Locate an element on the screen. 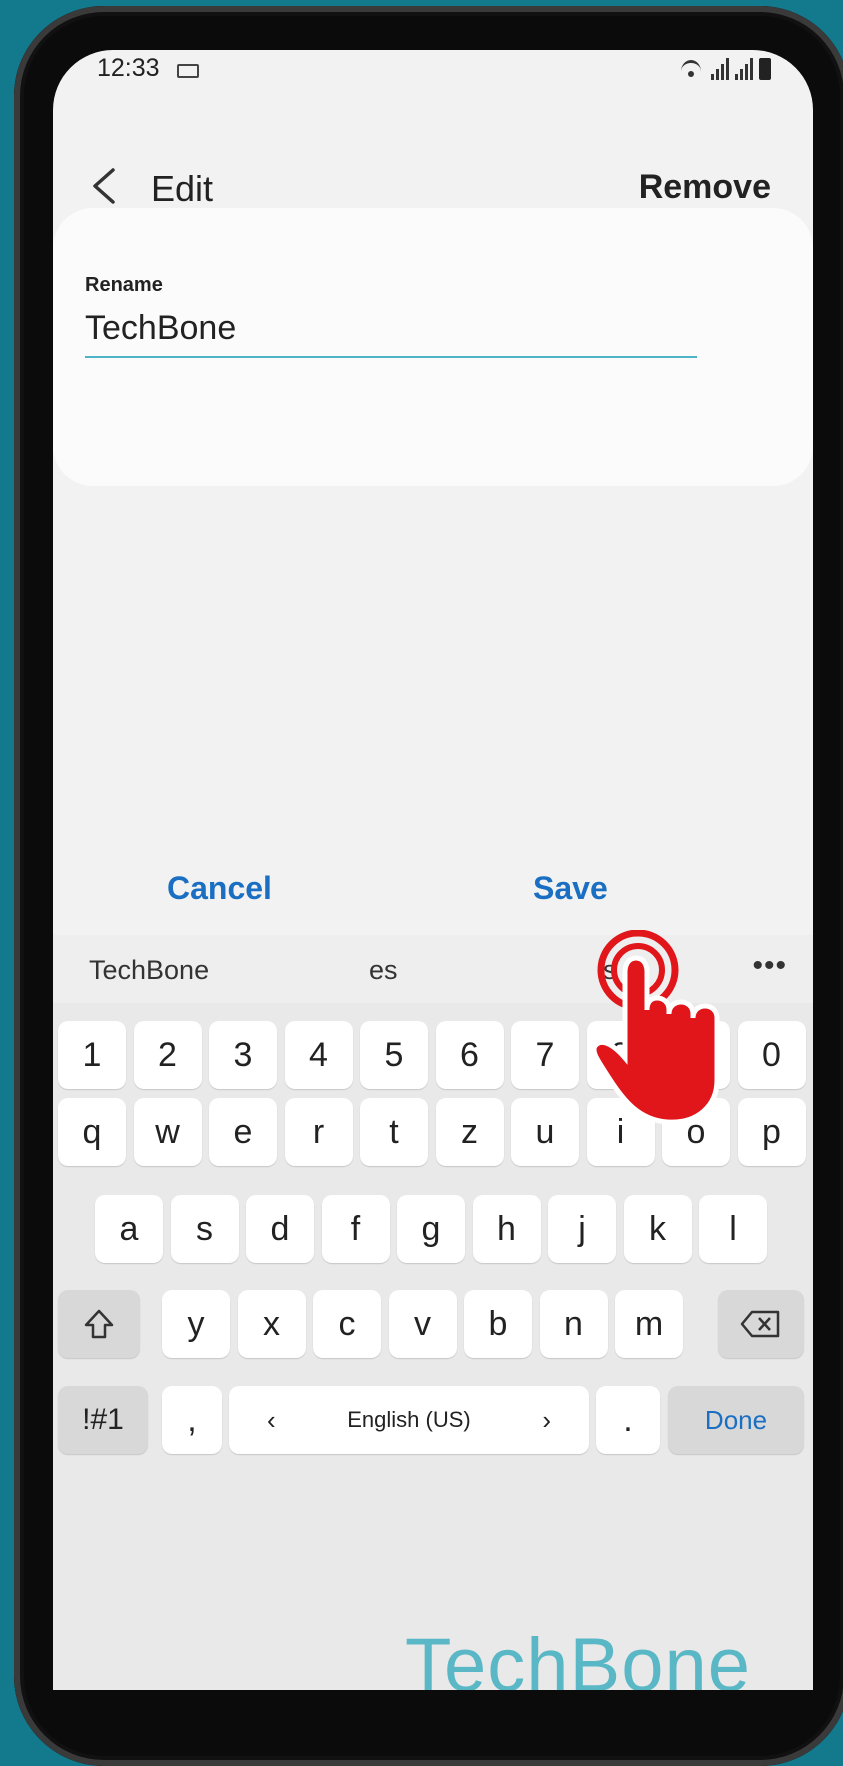 The height and width of the screenshot is (1766, 843). key-0: 0 is located at coordinates (771, 1055).